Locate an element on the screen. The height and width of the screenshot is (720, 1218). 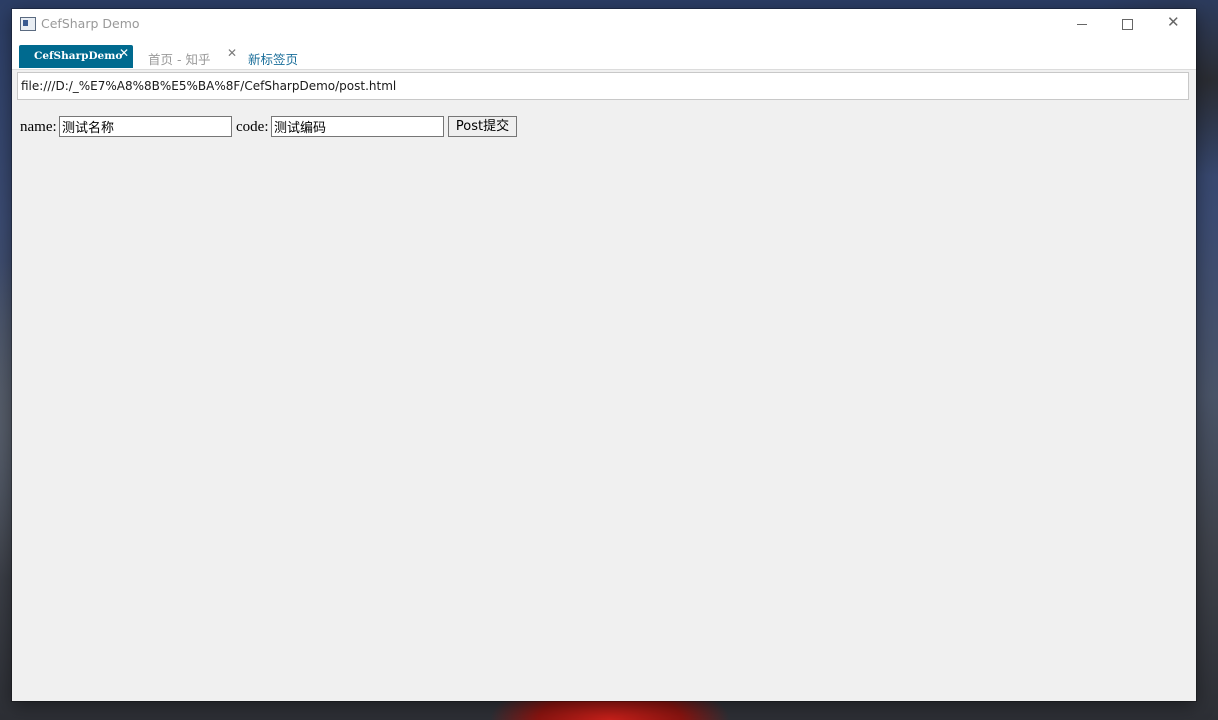
tab-bar: CefSharpDemo ✕ 首页 - 知乎 ✕ 新标签页 is located at coordinates (604, 55).